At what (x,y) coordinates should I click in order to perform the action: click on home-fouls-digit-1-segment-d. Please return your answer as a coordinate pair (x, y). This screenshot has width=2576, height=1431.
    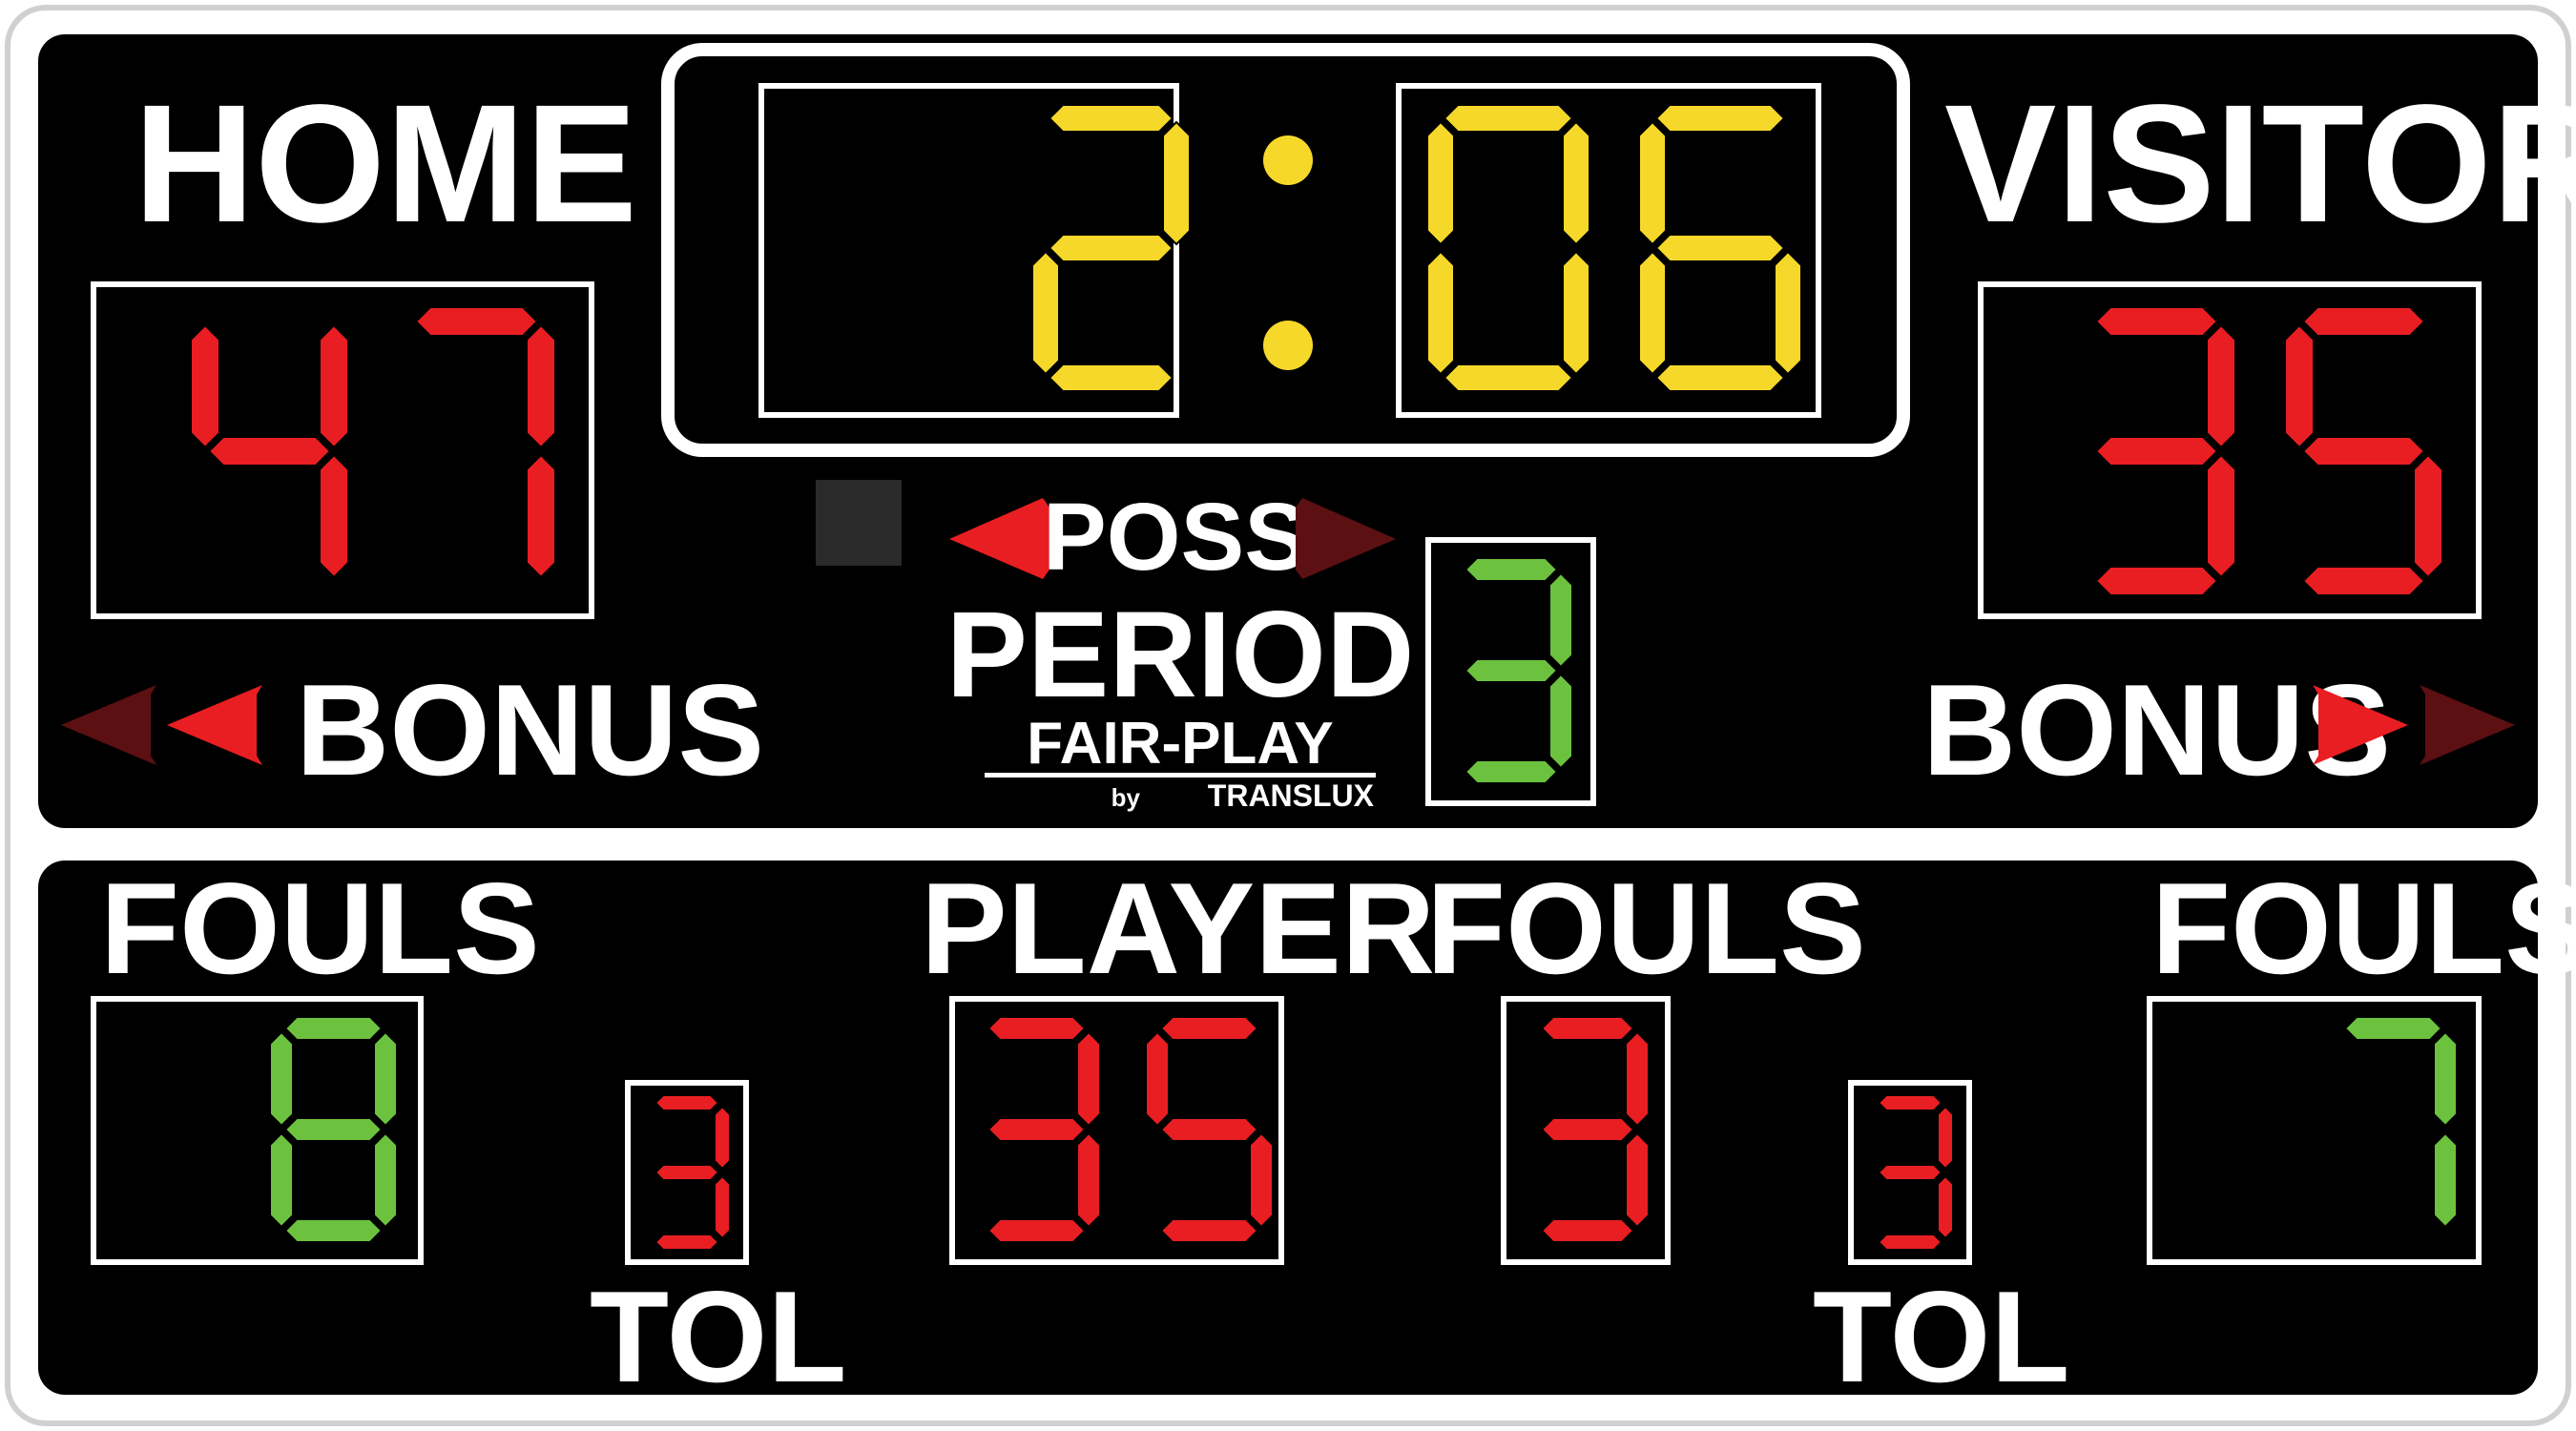
    Looking at the image, I should click on (333, 1230).